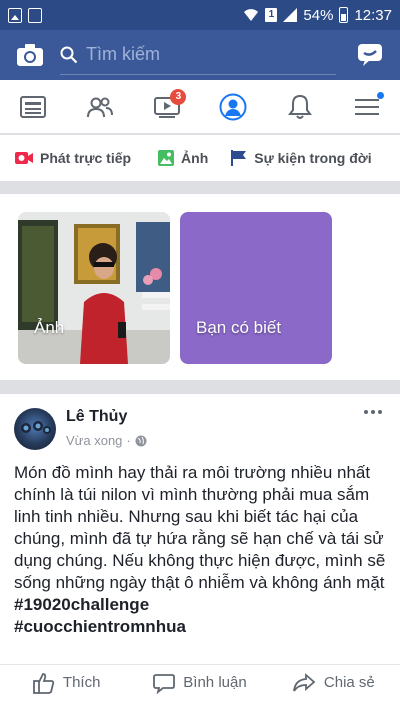  I want to click on go-live-button: Phát trực tiếp, so click(72, 158).